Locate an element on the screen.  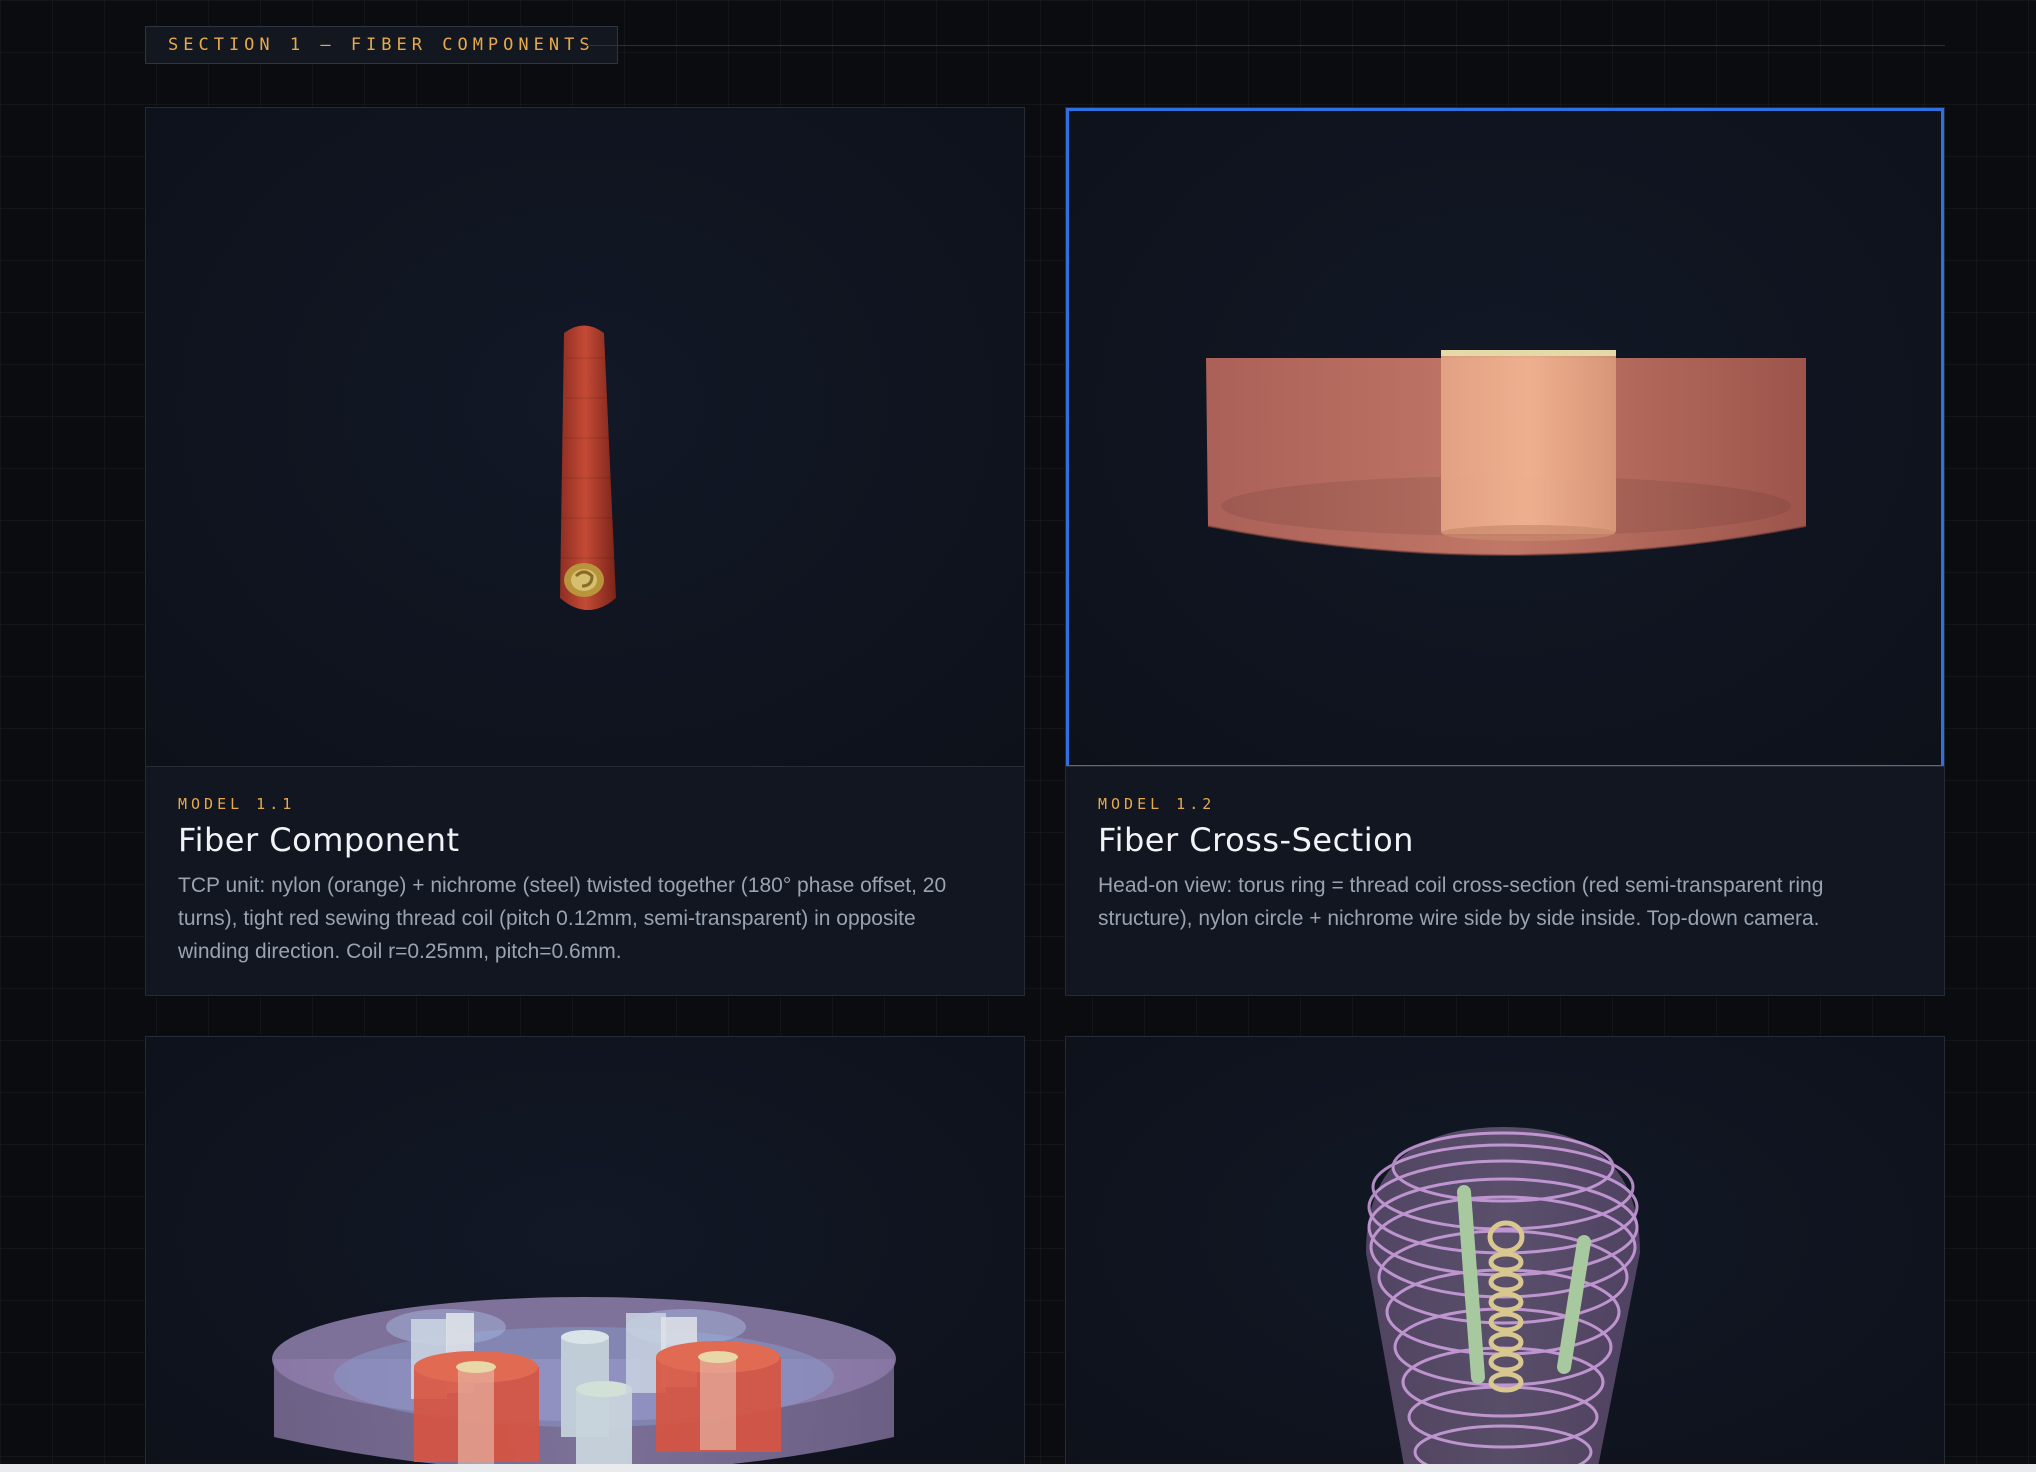
fiber-component-render is located at coordinates (588, 467).